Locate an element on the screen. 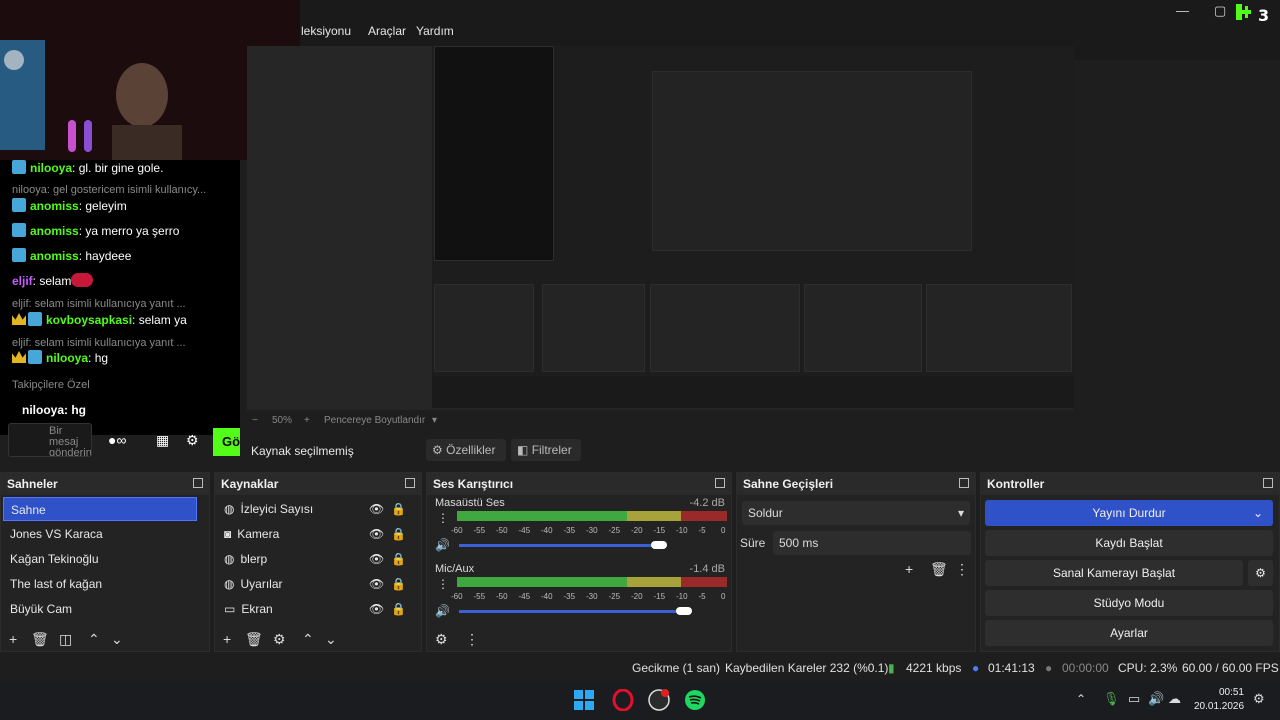 The image size is (1280, 720). menu-item-help: Yardım is located at coordinates (435, 31).